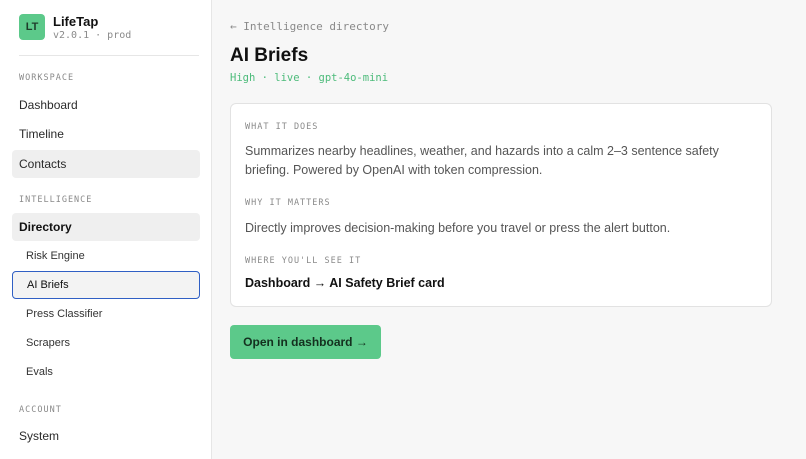  What do you see at coordinates (106, 256) in the screenshot?
I see `sidebar-item-risk-engine: Risk Engine` at bounding box center [106, 256].